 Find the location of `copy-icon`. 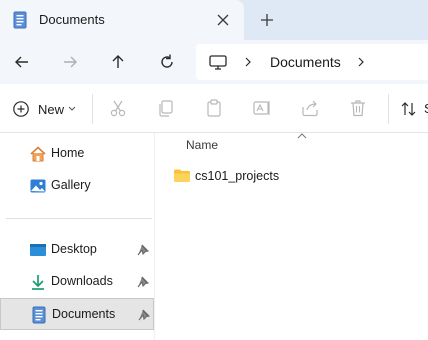

copy-icon is located at coordinates (166, 108).